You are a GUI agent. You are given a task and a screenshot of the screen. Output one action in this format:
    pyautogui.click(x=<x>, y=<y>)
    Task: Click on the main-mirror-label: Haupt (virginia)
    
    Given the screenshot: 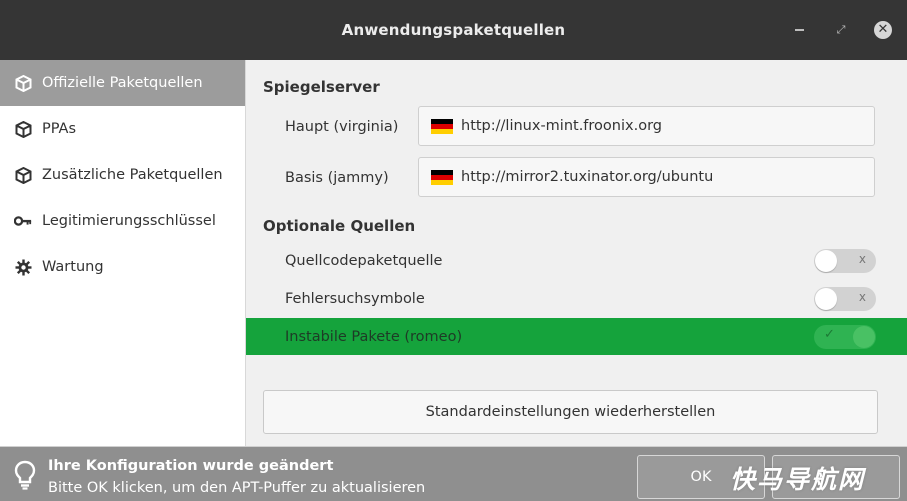 What is the action you would take?
    pyautogui.click(x=342, y=127)
    